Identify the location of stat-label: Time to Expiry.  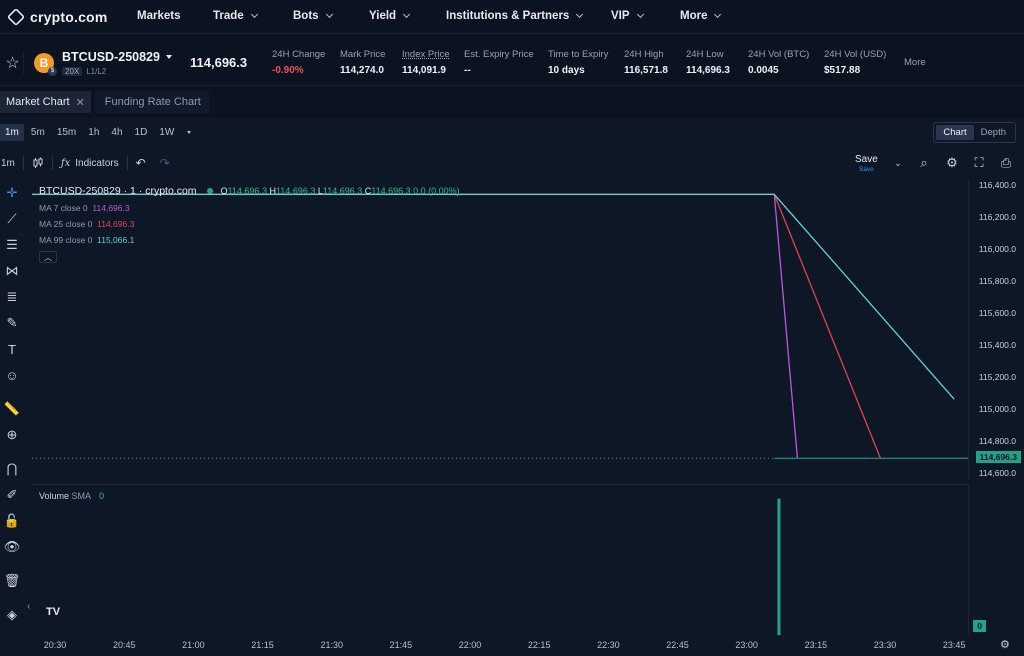
(578, 54).